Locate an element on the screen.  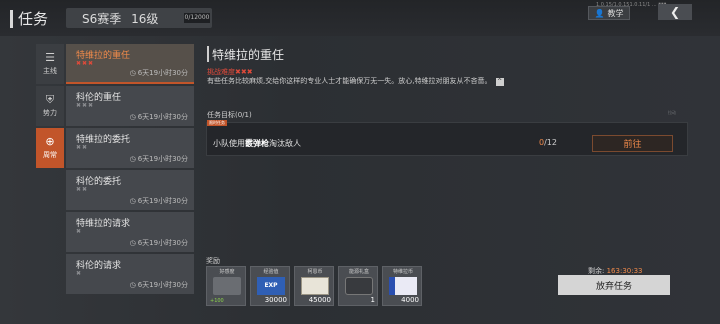
reward-item: 好感度 +100 is located at coordinates (226, 286).